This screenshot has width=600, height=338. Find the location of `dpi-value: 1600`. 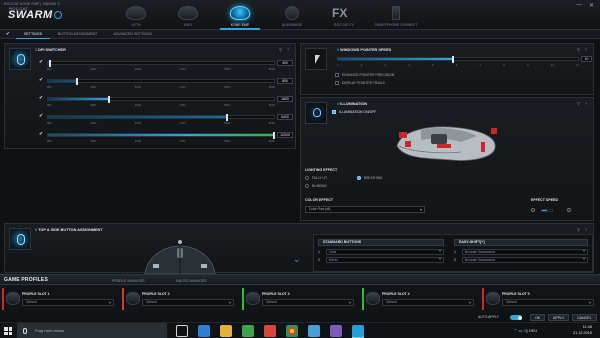

dpi-value: 1600 is located at coordinates (285, 99).